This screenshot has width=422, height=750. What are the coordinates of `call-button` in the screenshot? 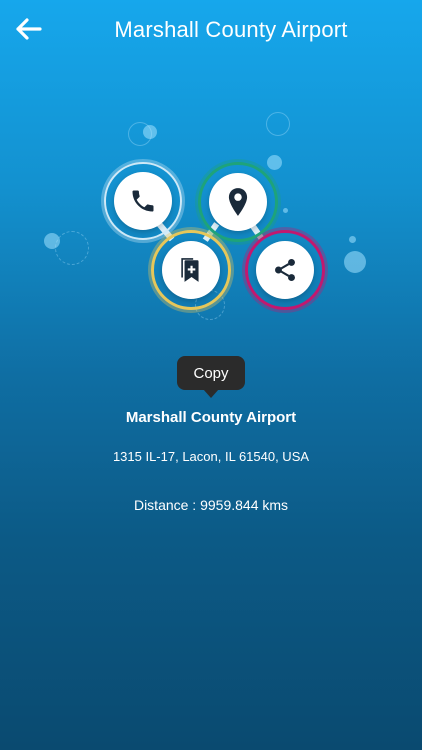 It's located at (143, 201).